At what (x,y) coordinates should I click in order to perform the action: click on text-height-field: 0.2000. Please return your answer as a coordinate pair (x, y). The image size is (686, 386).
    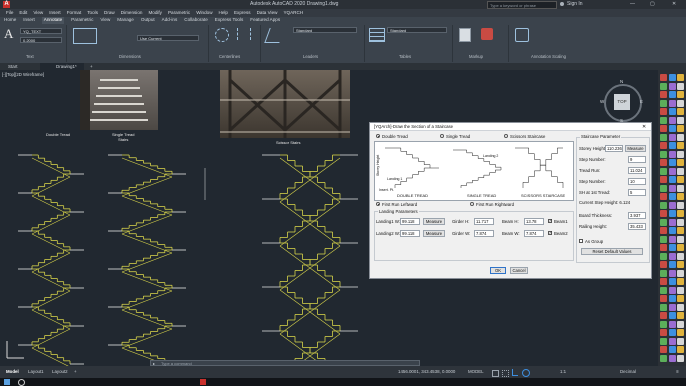
    Looking at the image, I should click on (41, 40).